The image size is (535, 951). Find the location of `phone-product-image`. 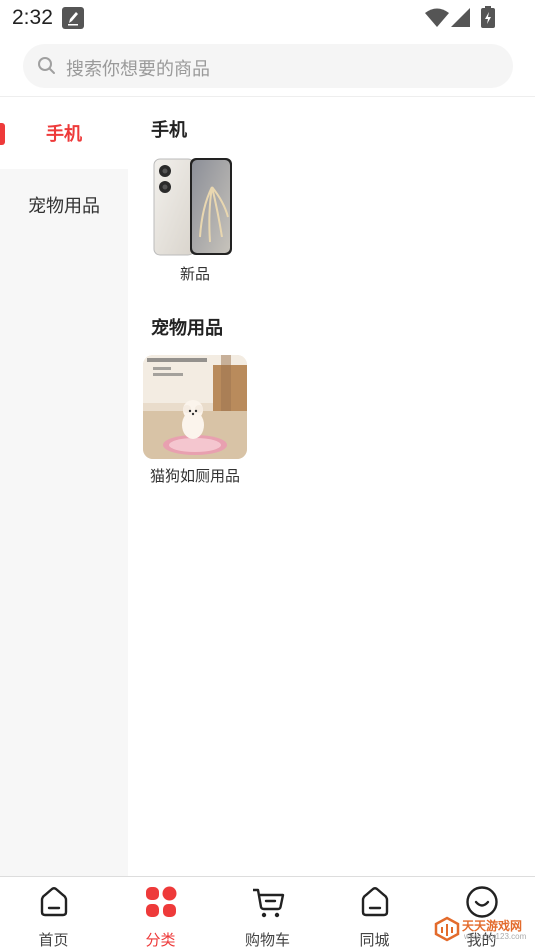

phone-product-image is located at coordinates (195, 207).